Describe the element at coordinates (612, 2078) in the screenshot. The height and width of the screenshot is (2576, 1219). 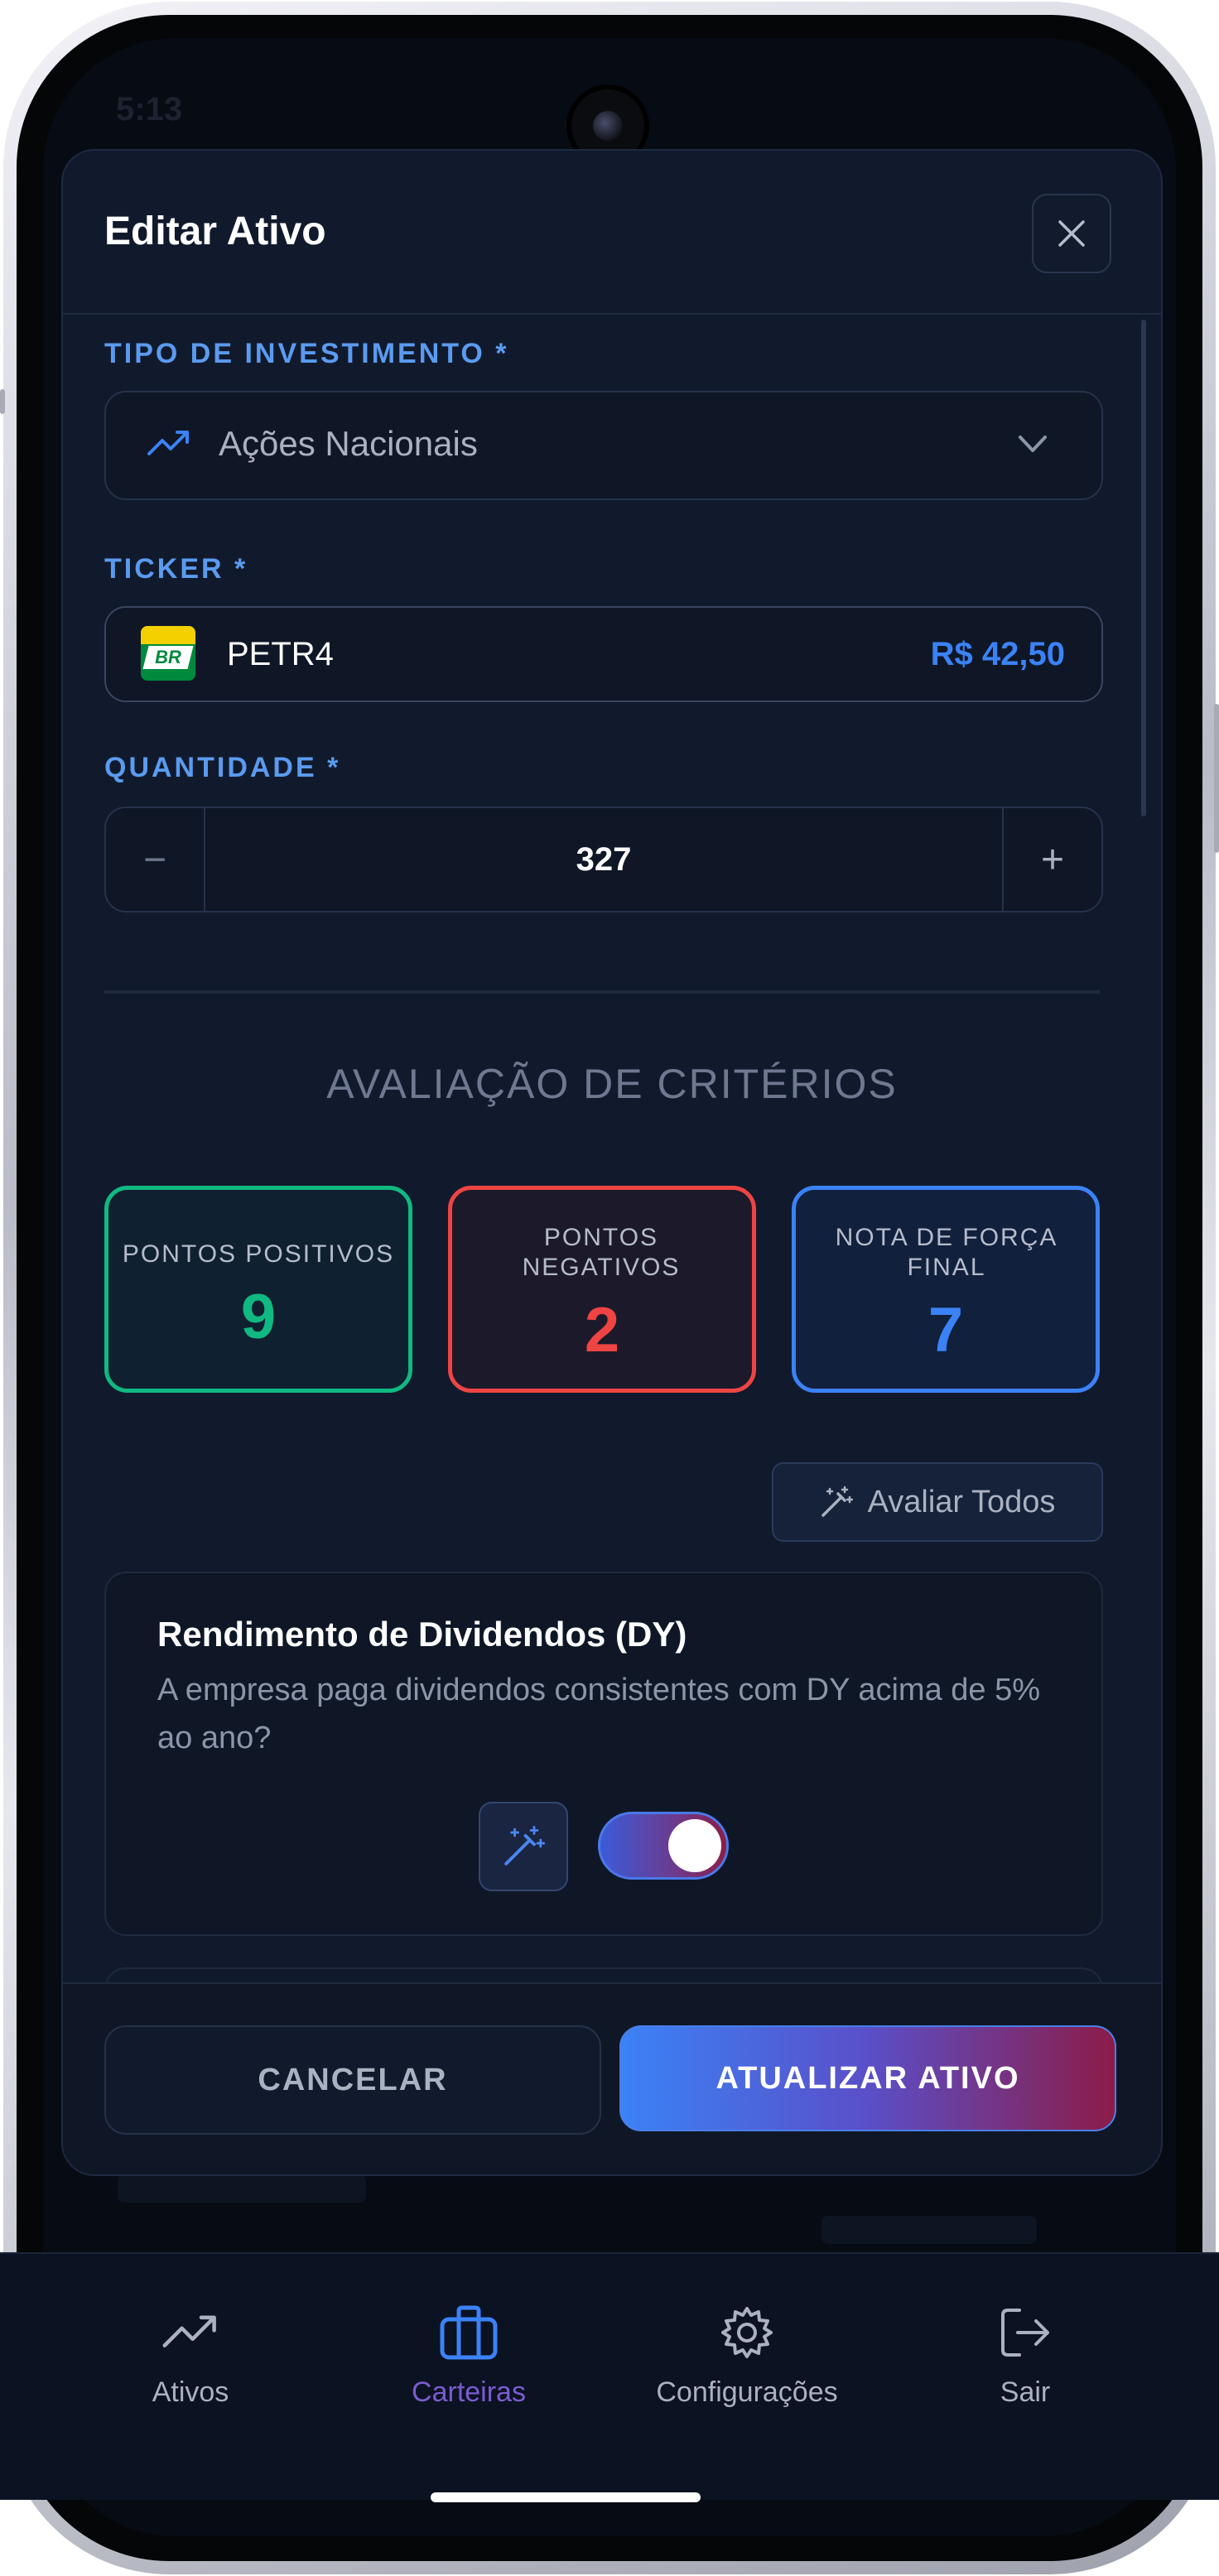
I see `modal-footer: CANCELAR ATUALIZAR ATIVO` at that location.